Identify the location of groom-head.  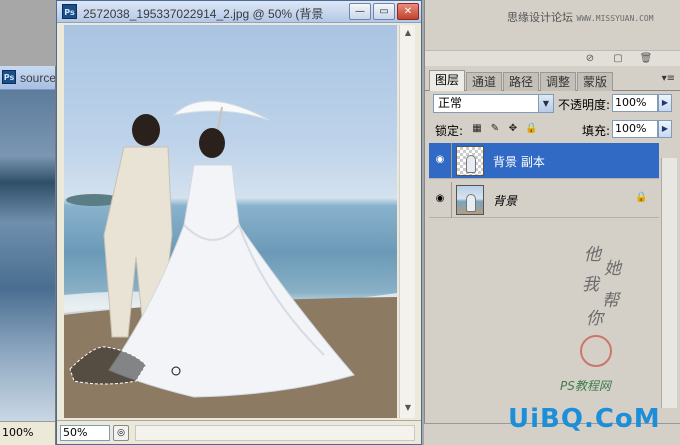
(146, 130).